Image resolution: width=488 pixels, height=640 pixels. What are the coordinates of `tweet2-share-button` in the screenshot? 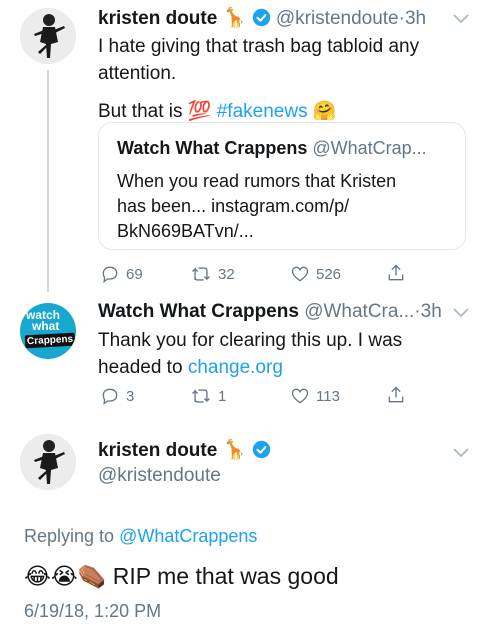 It's located at (396, 395).